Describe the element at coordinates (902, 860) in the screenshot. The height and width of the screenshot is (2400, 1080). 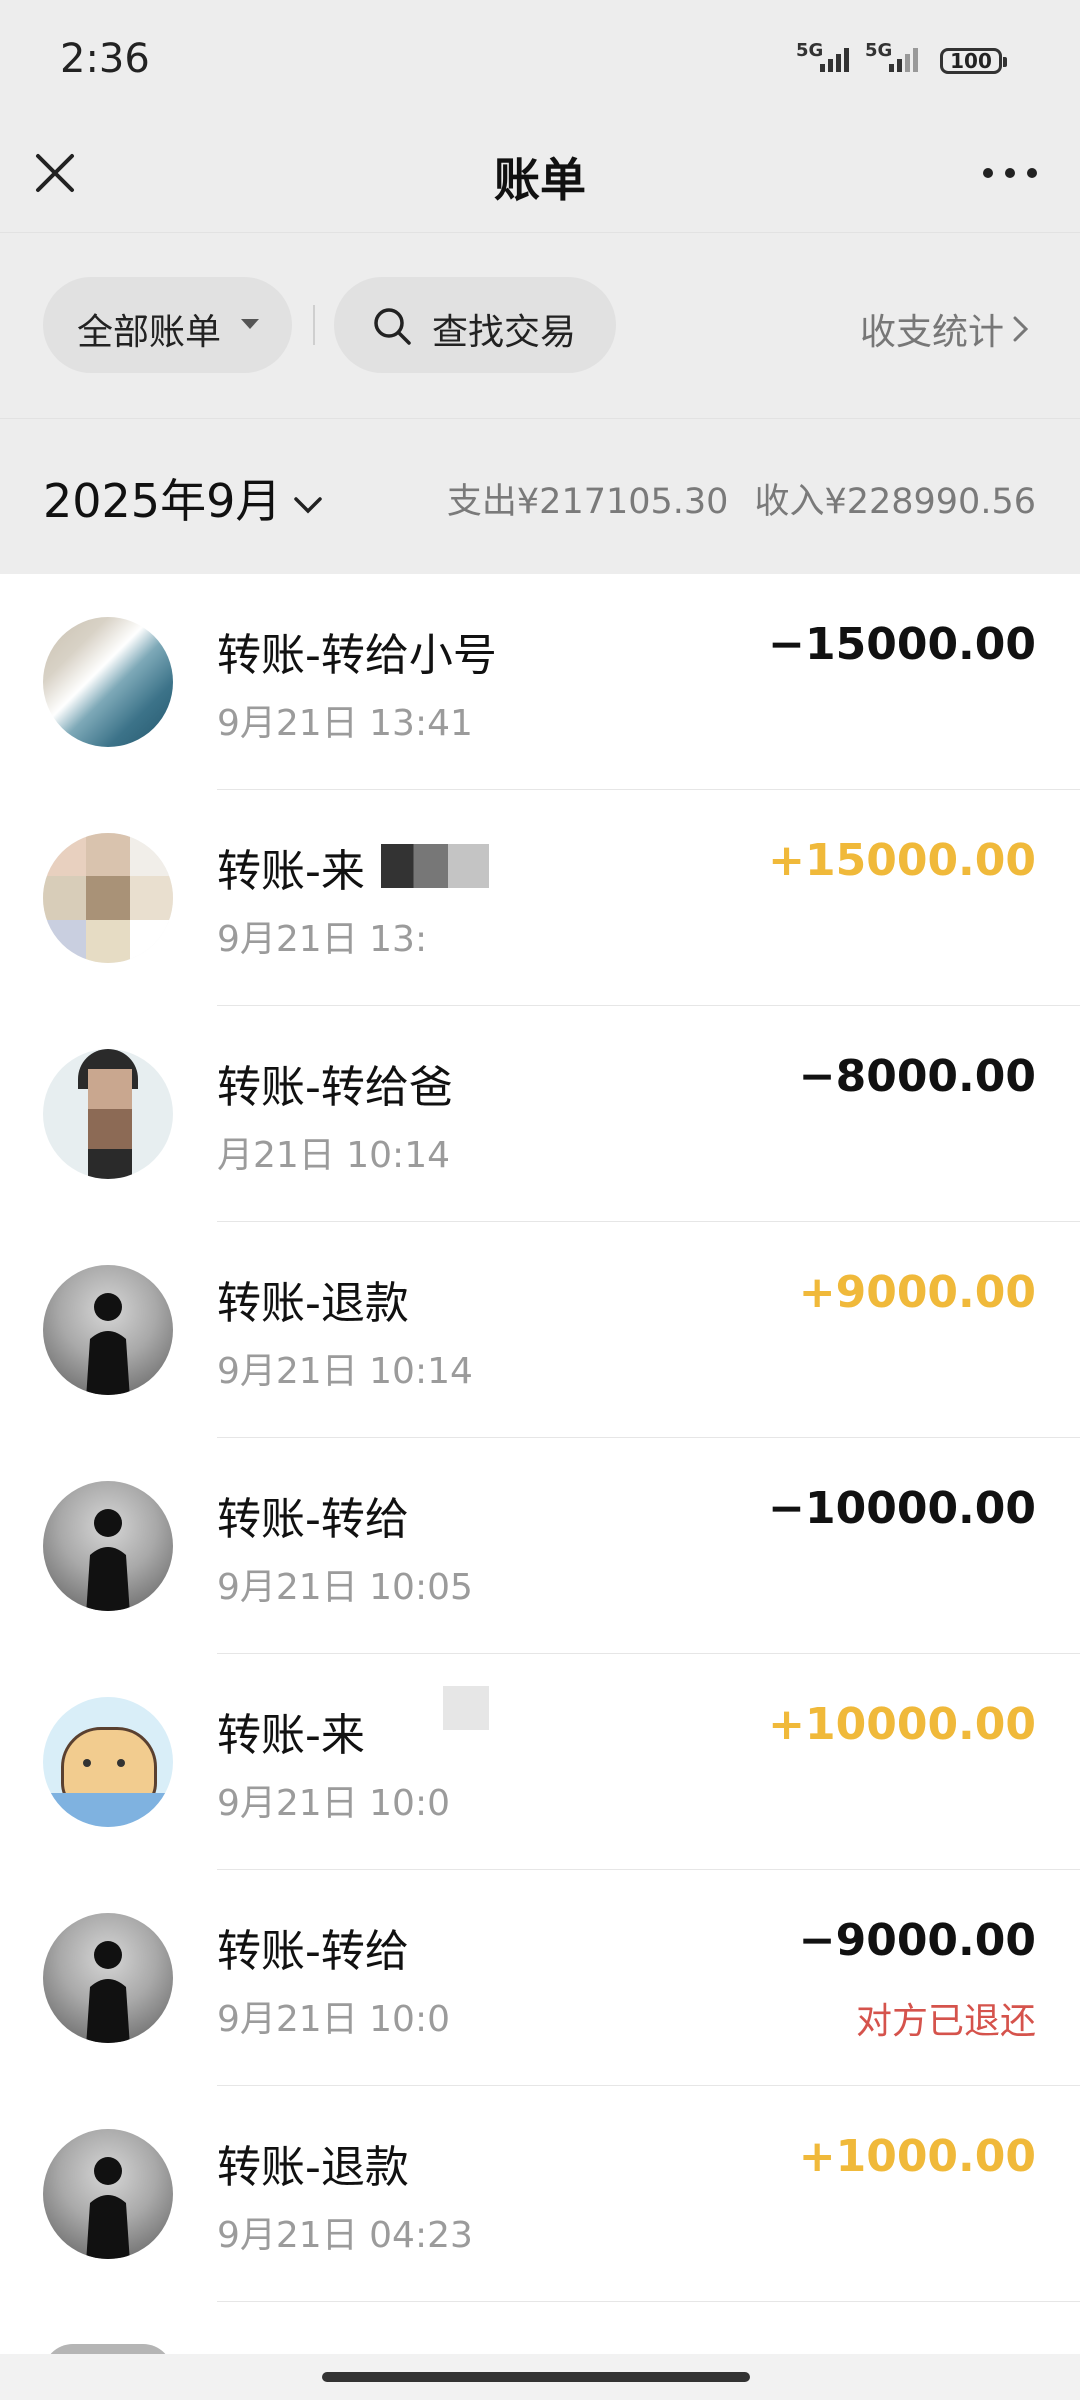
I see `transaction-amount: +15000.00` at that location.